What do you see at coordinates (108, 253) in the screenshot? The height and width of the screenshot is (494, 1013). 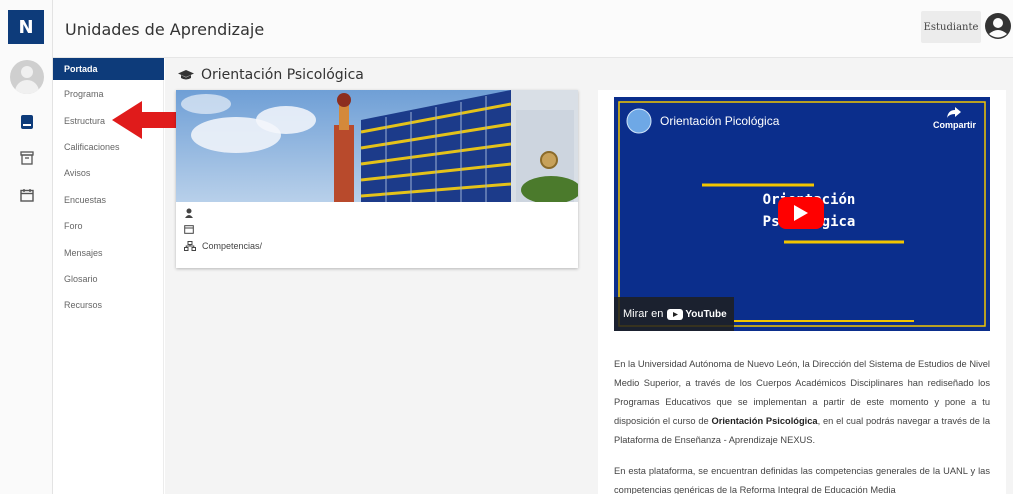 I see `menu-item-mensajes: Mensajes` at bounding box center [108, 253].